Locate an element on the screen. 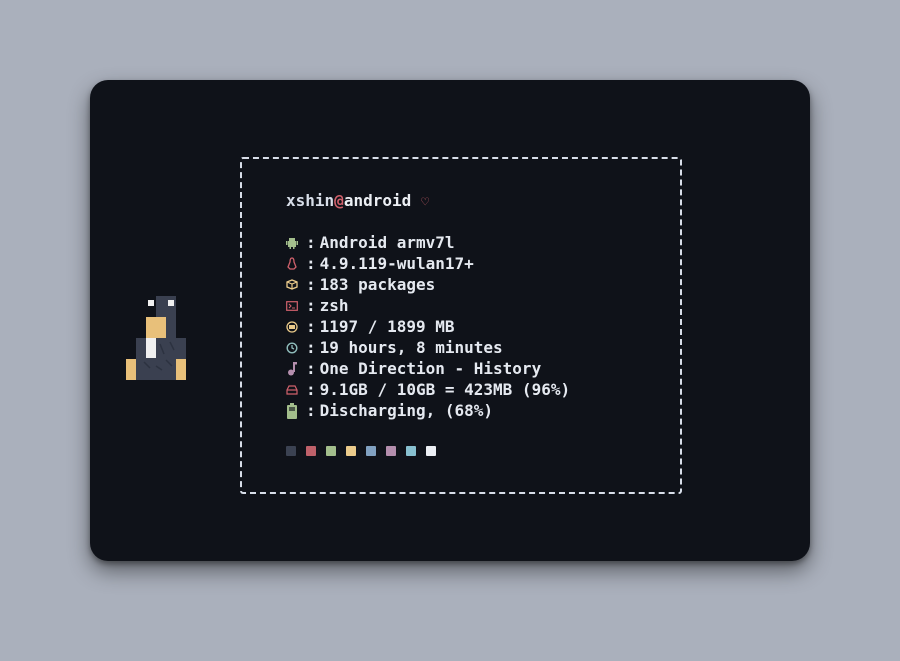 Image resolution: width=900 pixels, height=661 pixels. heart-icon: ♡ is located at coordinates (425, 202).